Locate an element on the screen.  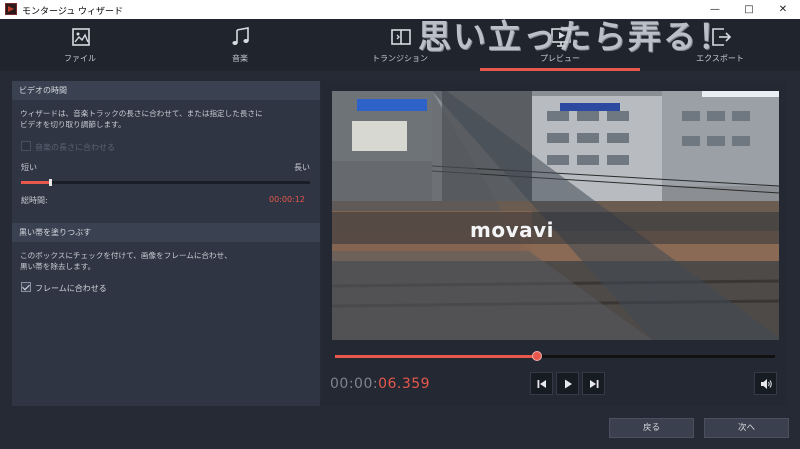
black-bars-description-2: 黒い帯を除去します。 is located at coordinates (58, 266).